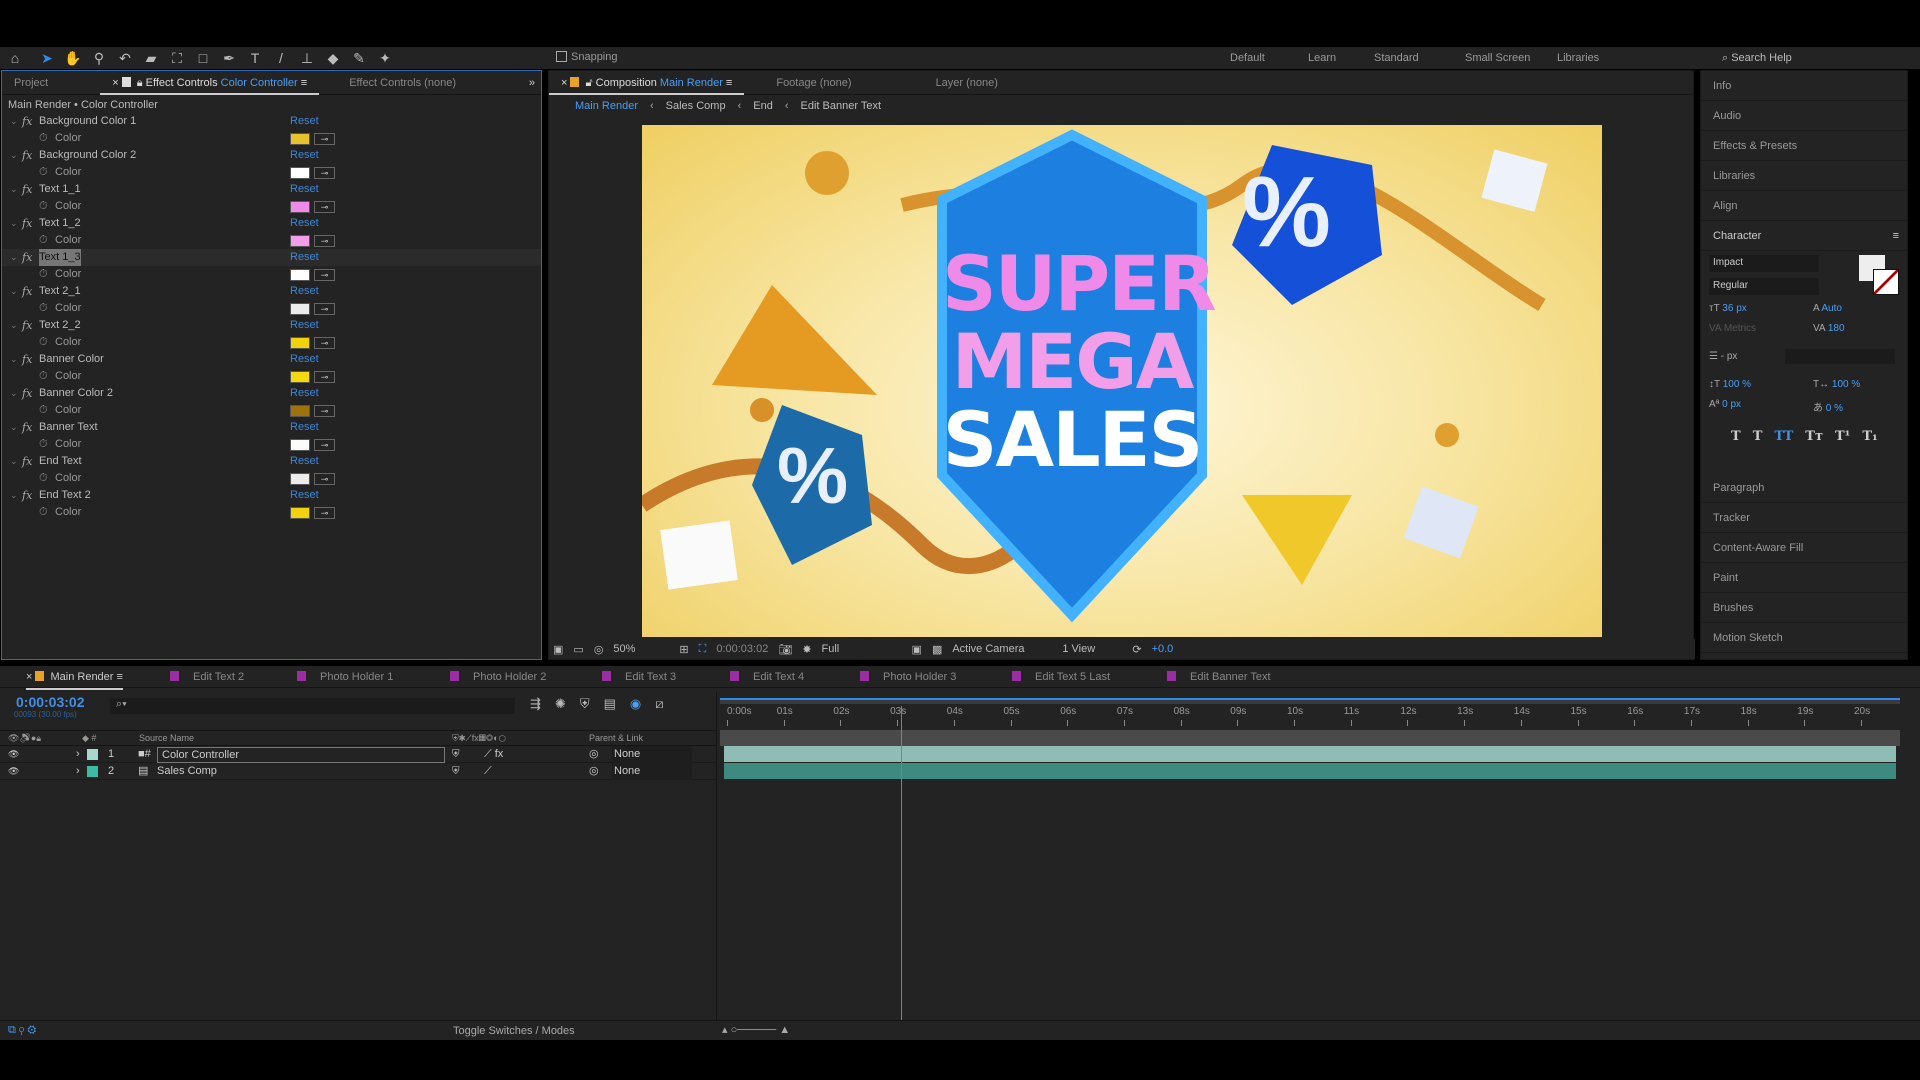 The height and width of the screenshot is (1080, 1920). Describe the element at coordinates (68, 427) in the screenshot. I see `effect-name: Banner Text` at that location.